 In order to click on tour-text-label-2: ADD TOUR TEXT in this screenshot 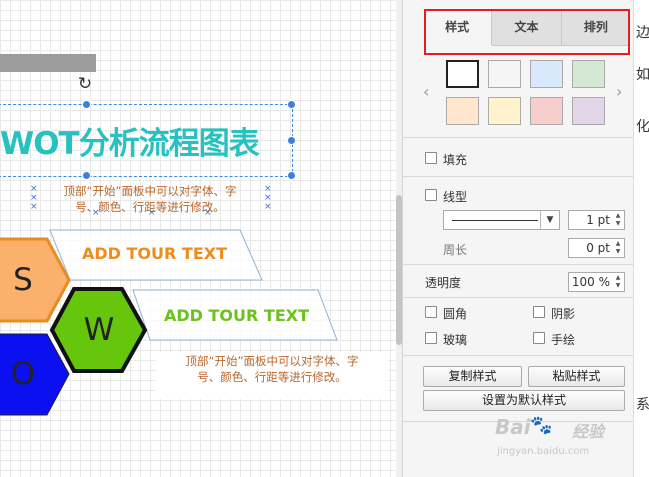, I will do `click(236, 315)`.